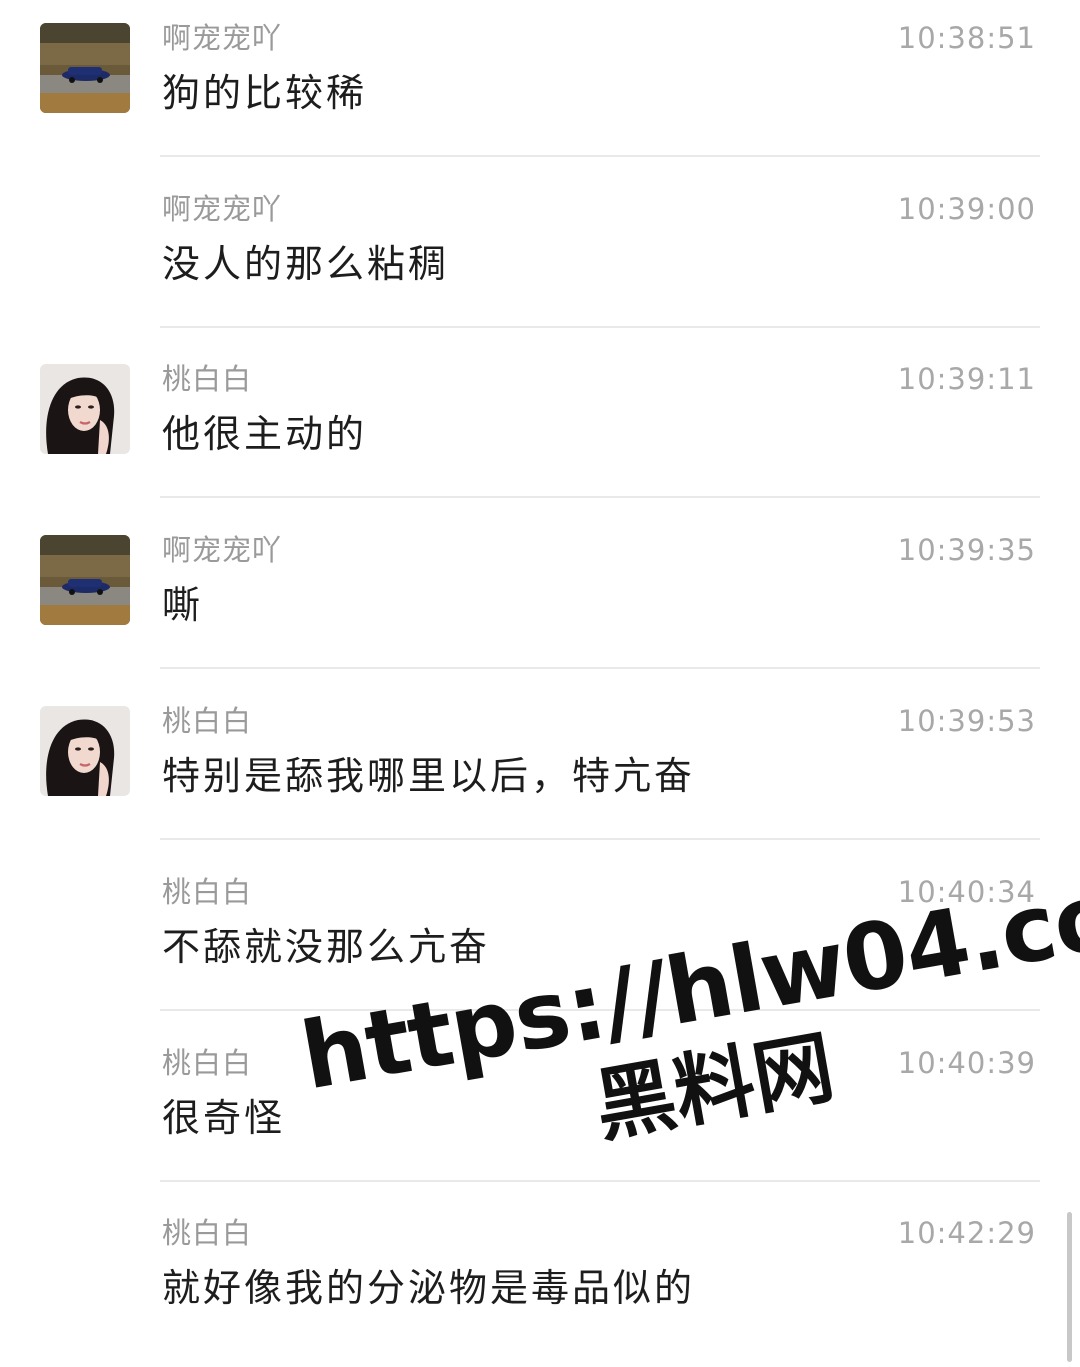  What do you see at coordinates (326, 947) in the screenshot?
I see `message-text: 不舔就没那么亢奋` at bounding box center [326, 947].